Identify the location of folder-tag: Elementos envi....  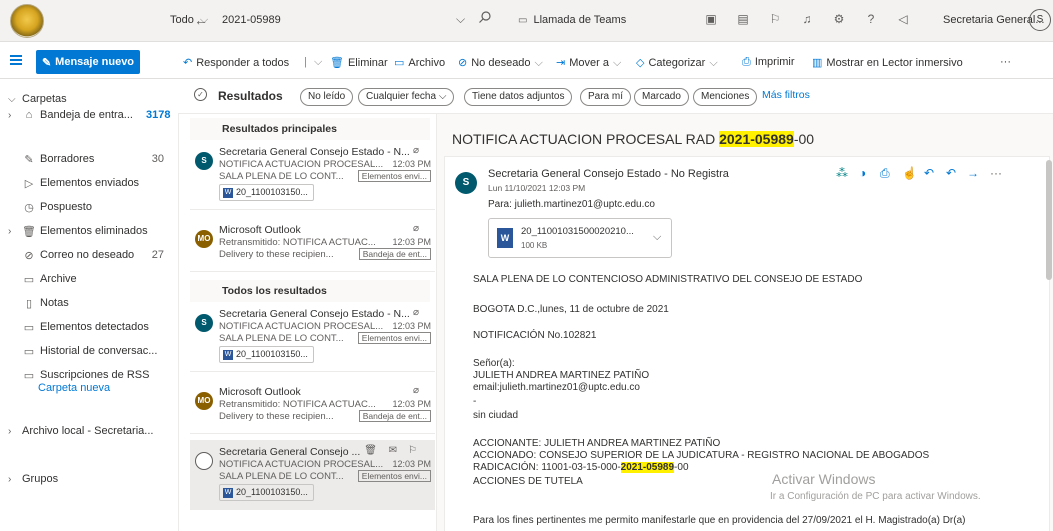
(394, 176).